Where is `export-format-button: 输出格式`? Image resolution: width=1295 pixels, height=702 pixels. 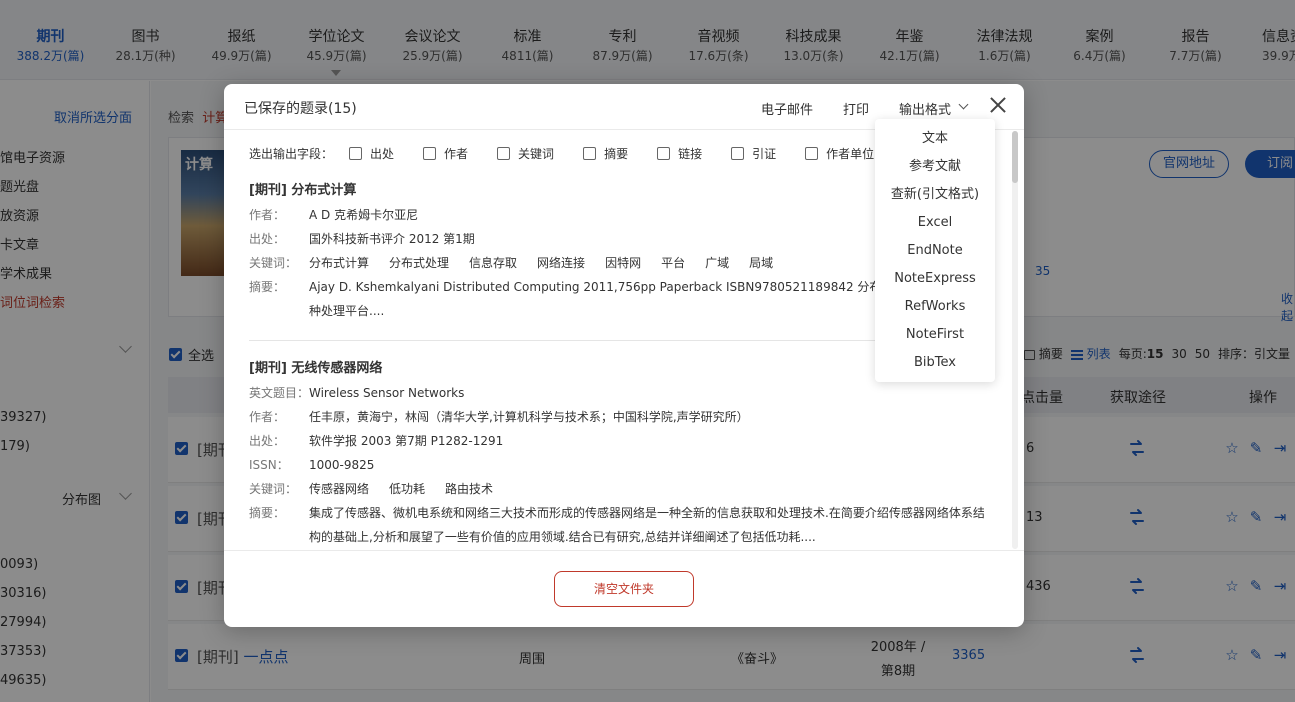 export-format-button: 输出格式 is located at coordinates (925, 108).